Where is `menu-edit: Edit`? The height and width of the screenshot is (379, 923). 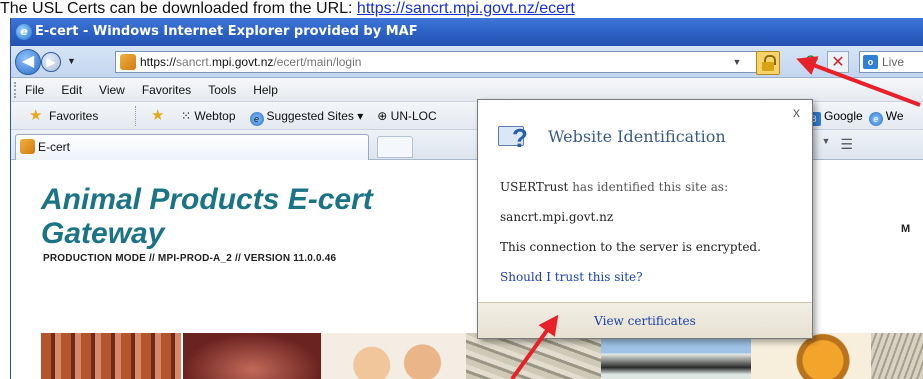 menu-edit: Edit is located at coordinates (71, 90).